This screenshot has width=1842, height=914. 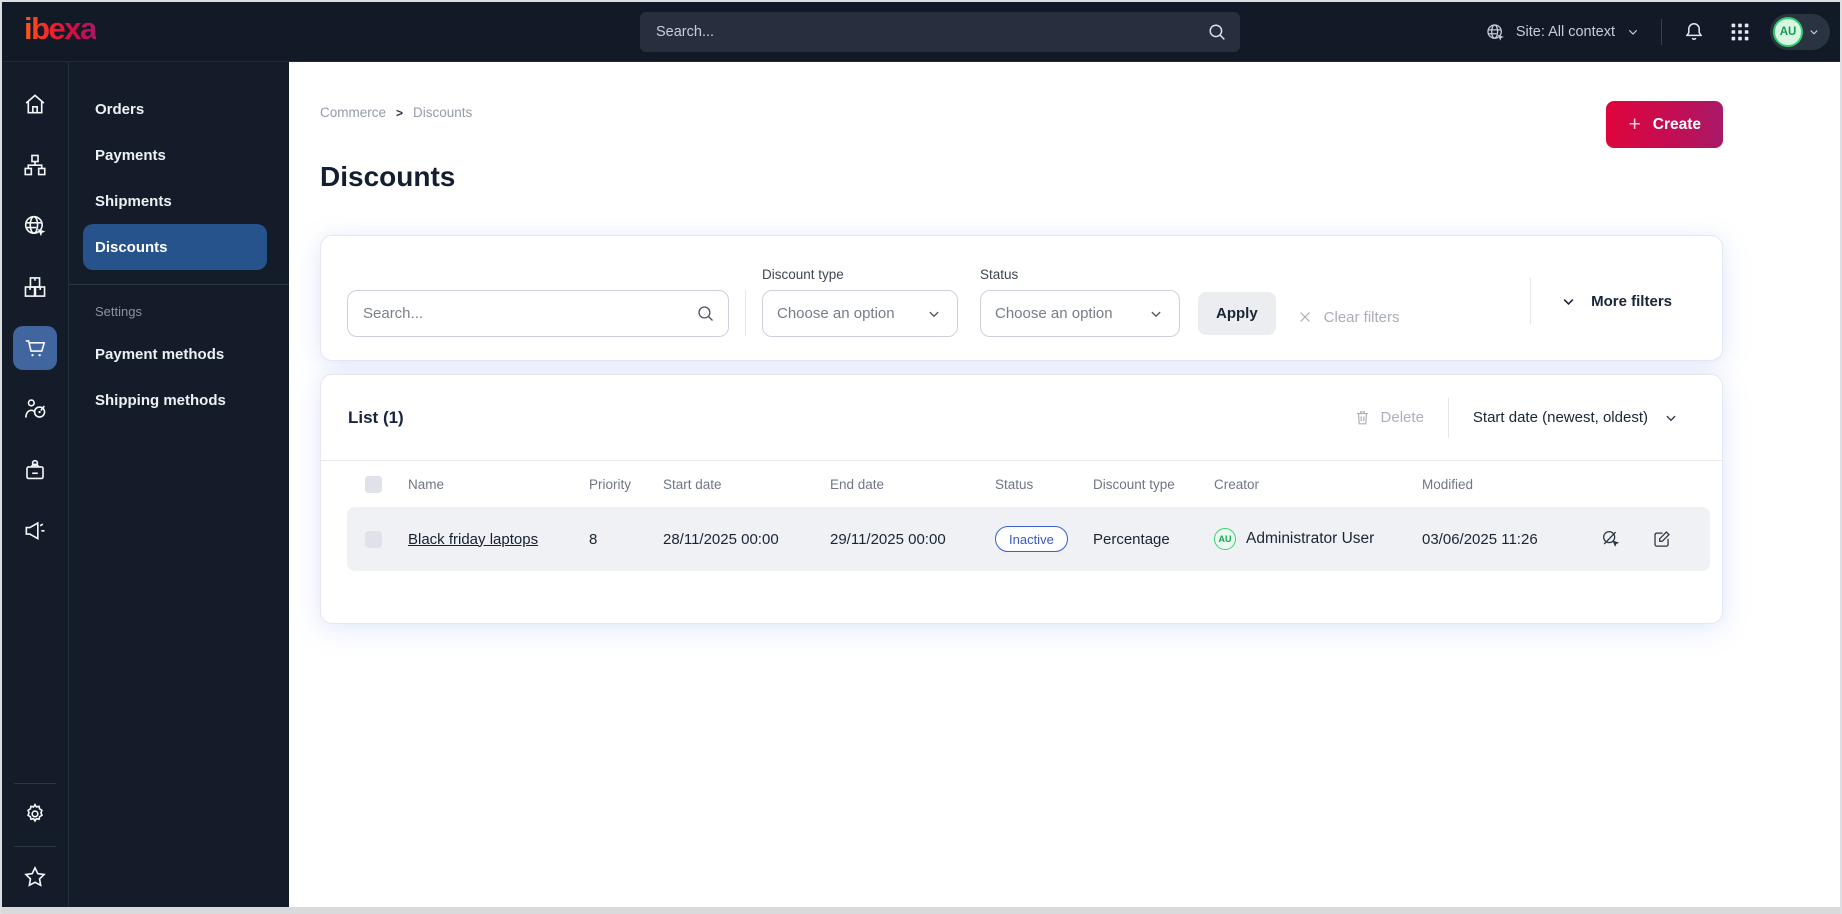 I want to click on page-title: Discounts, so click(x=388, y=176).